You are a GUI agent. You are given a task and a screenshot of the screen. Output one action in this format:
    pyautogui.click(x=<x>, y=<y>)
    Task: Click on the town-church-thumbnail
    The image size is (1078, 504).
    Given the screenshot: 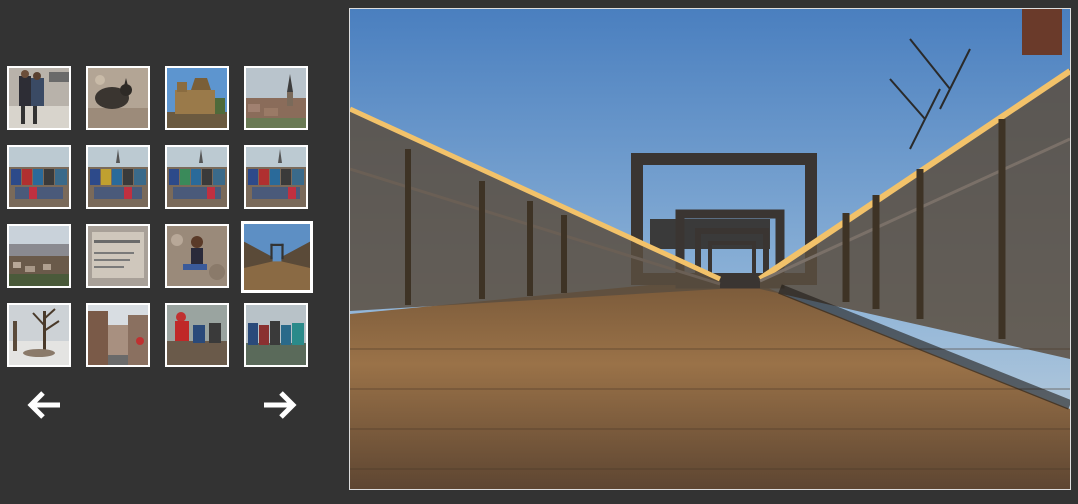 What is the action you would take?
    pyautogui.click(x=276, y=98)
    